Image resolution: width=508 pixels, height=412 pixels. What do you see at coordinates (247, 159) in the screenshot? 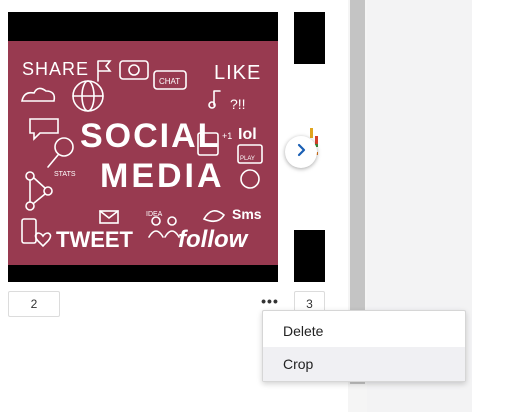
I see `play-text: PLAY` at bounding box center [247, 159].